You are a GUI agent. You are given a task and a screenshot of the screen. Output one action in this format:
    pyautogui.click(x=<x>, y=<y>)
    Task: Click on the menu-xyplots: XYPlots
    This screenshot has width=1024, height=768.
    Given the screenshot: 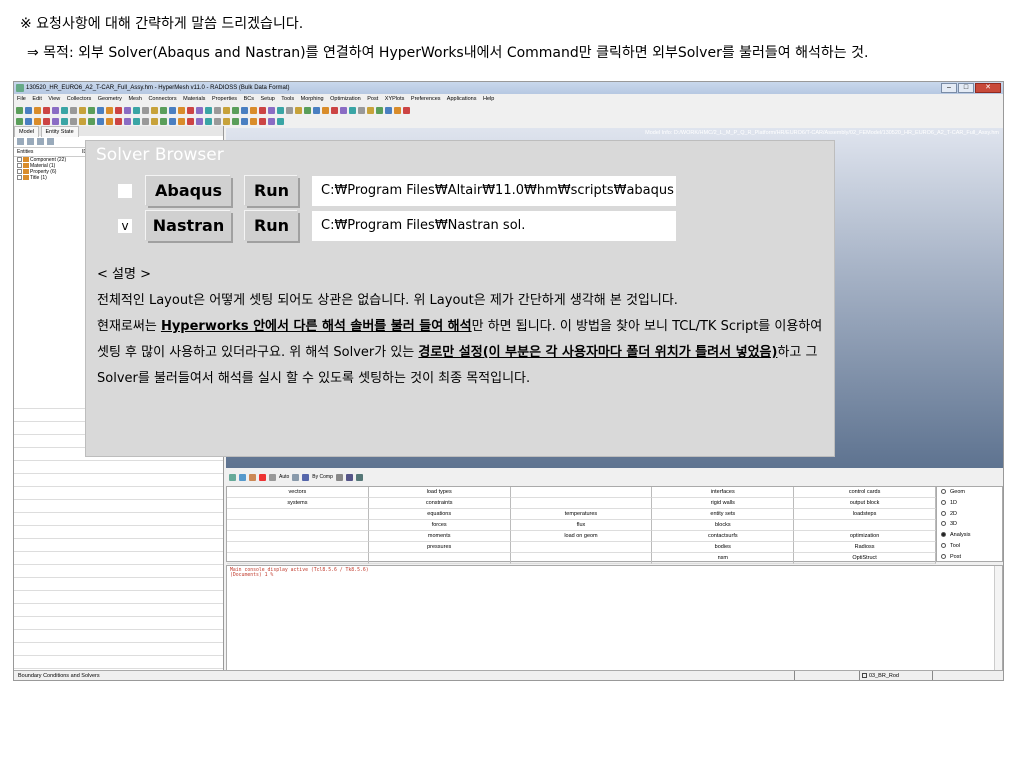 What is the action you would take?
    pyautogui.click(x=395, y=99)
    